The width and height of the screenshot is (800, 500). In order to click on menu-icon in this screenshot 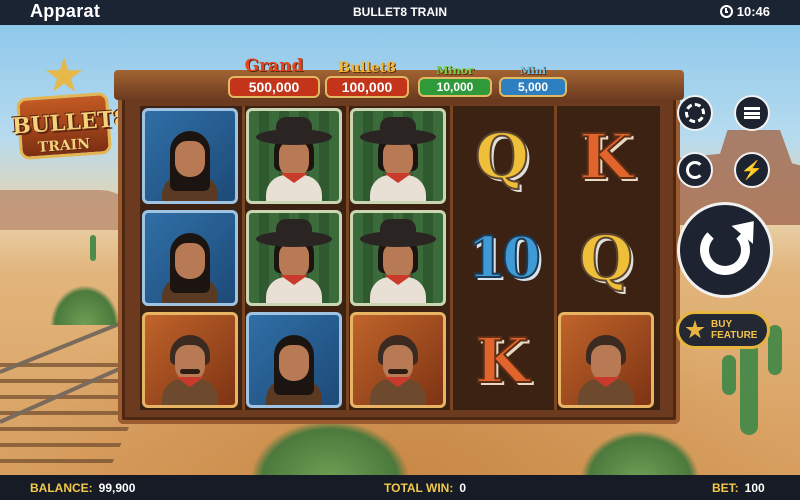, I will do `click(752, 113)`.